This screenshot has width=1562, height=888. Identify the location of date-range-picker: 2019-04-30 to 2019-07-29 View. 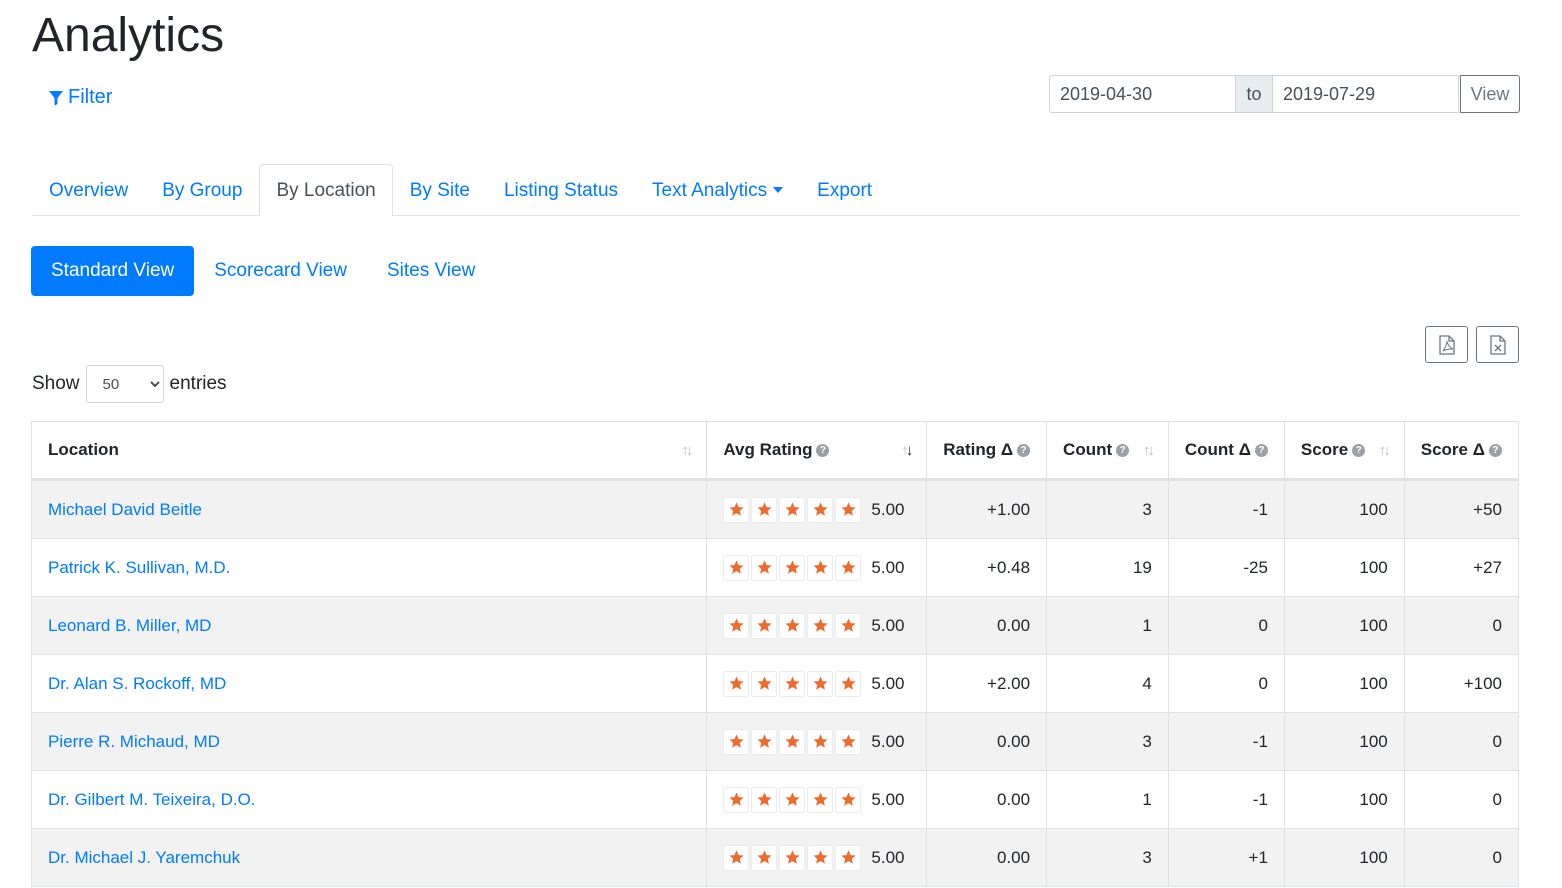
(1284, 94).